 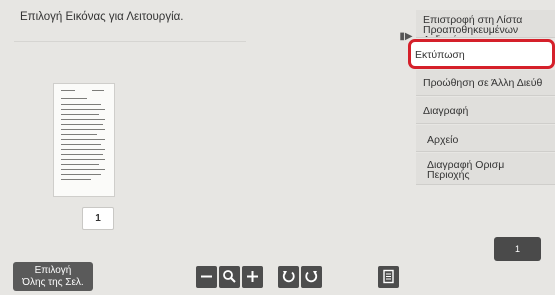 What do you see at coordinates (288, 277) in the screenshot?
I see `rotate-left-icon` at bounding box center [288, 277].